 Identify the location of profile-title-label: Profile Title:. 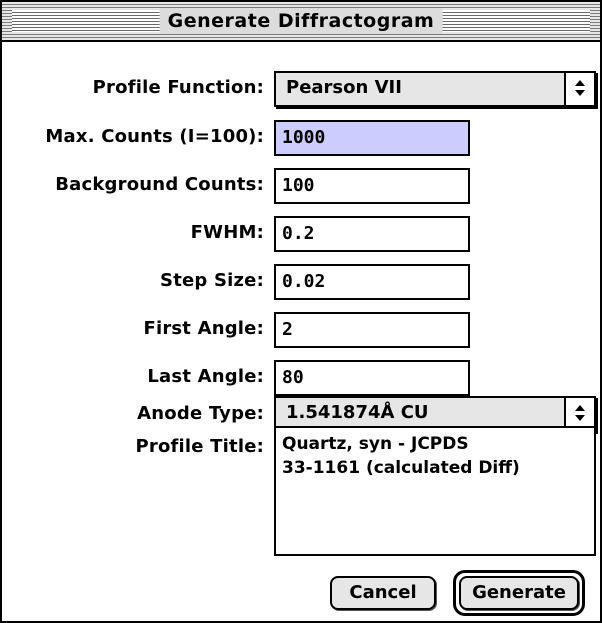
(199, 446).